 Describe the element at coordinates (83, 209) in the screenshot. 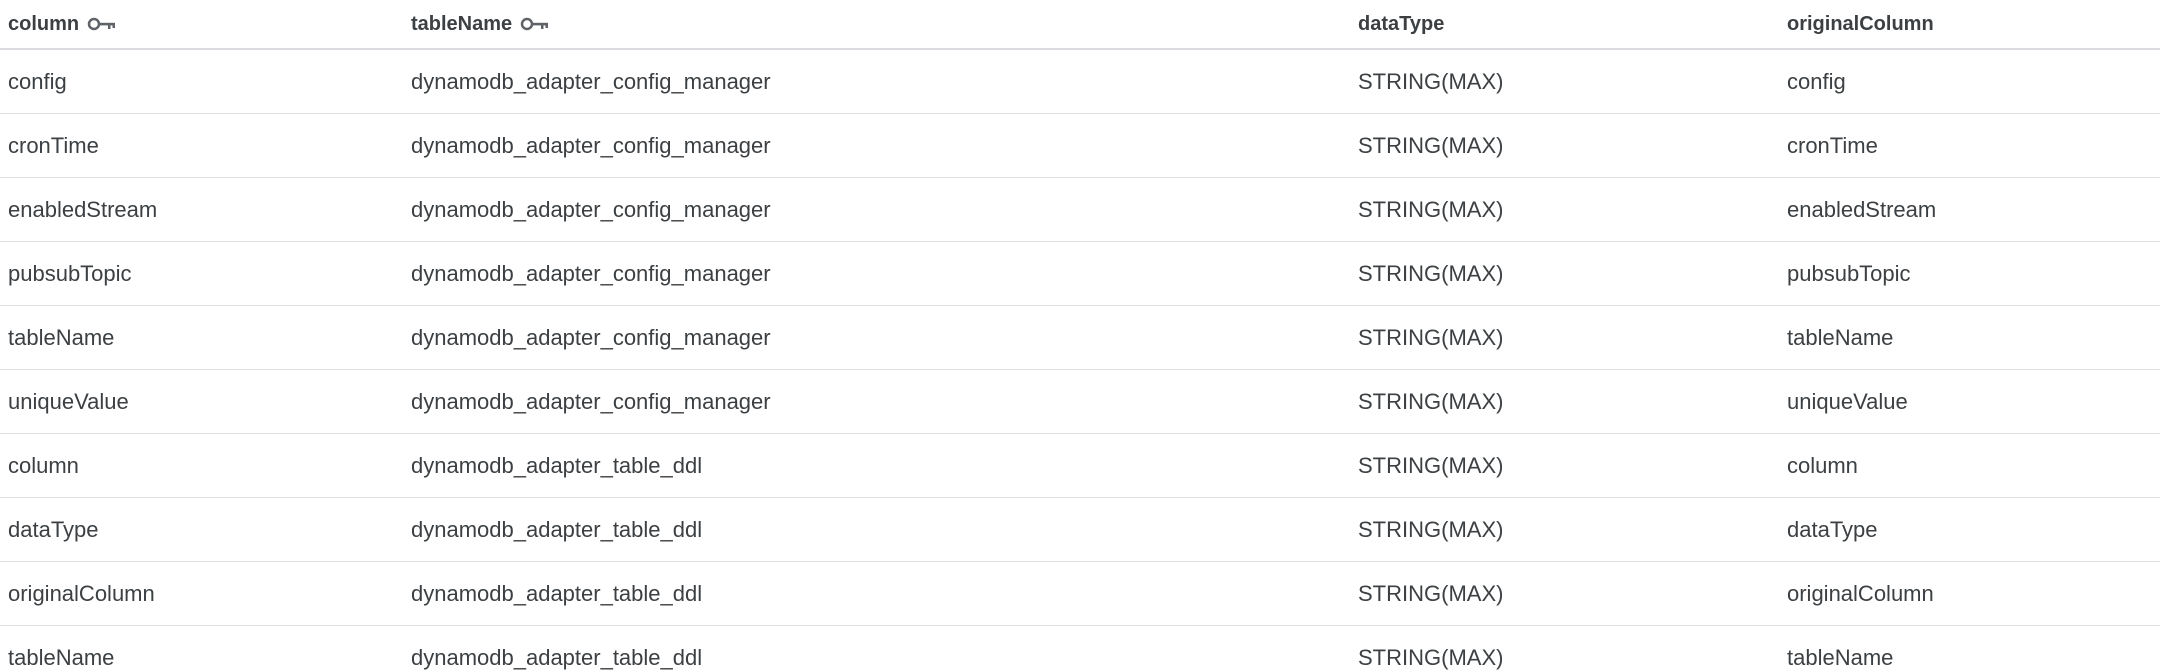

I see `cell-column: enabledStream` at that location.